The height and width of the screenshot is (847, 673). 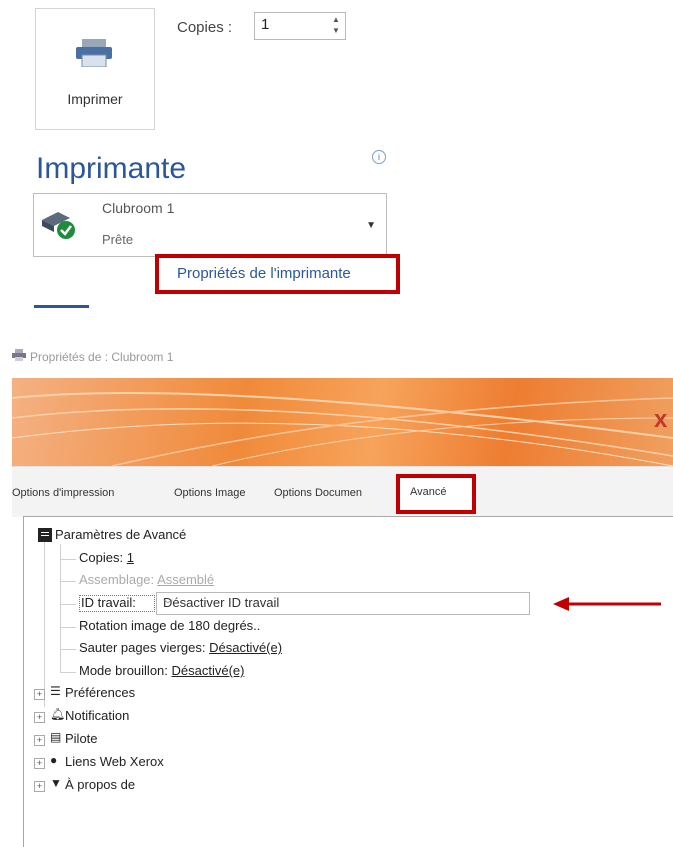 I want to click on tree-line, so click(x=44, y=624).